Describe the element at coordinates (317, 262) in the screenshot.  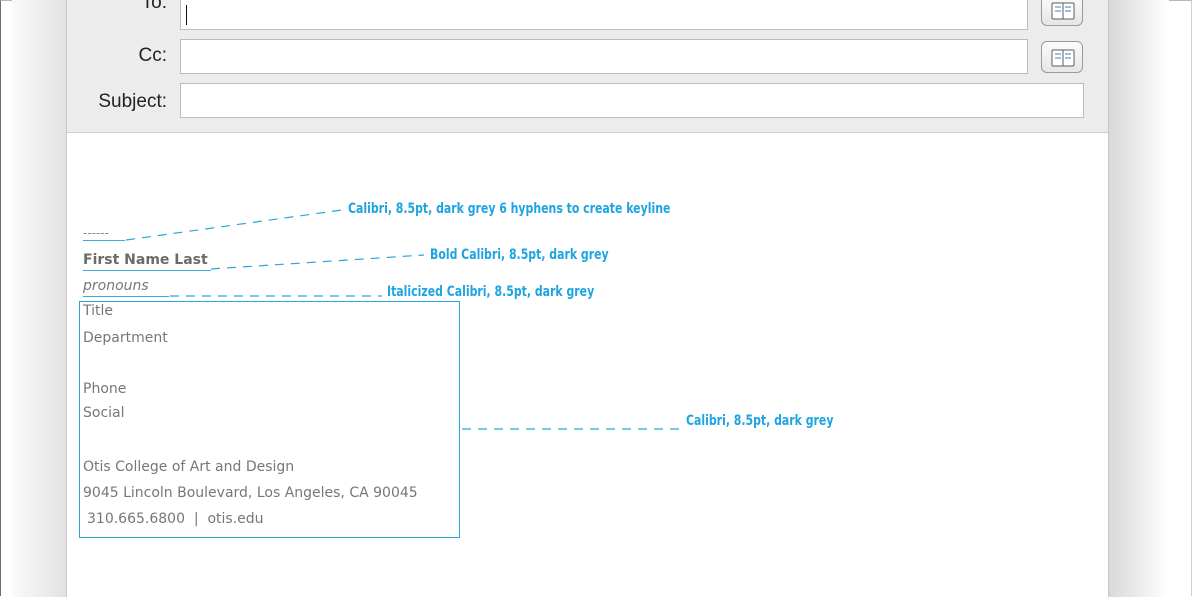
I see `name-leader` at that location.